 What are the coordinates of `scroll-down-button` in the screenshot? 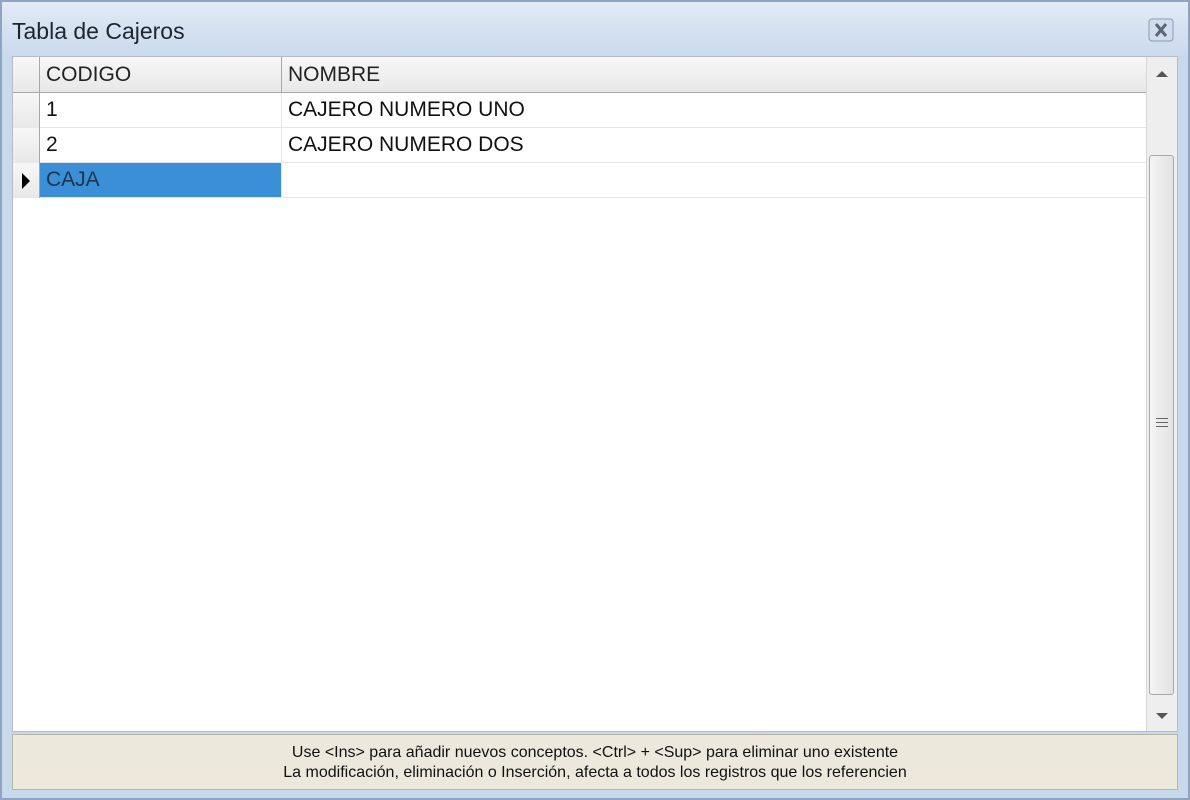 It's located at (1162, 715).